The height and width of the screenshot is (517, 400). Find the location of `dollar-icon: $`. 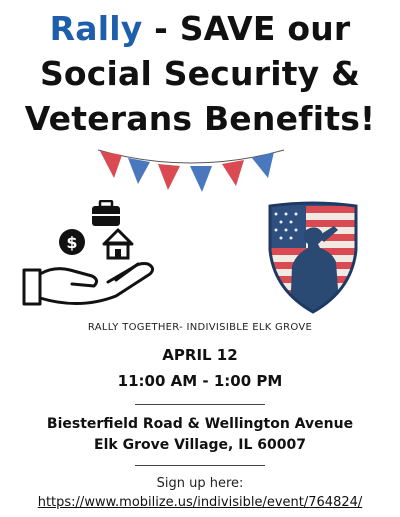

dollar-icon: $ is located at coordinates (72, 242).